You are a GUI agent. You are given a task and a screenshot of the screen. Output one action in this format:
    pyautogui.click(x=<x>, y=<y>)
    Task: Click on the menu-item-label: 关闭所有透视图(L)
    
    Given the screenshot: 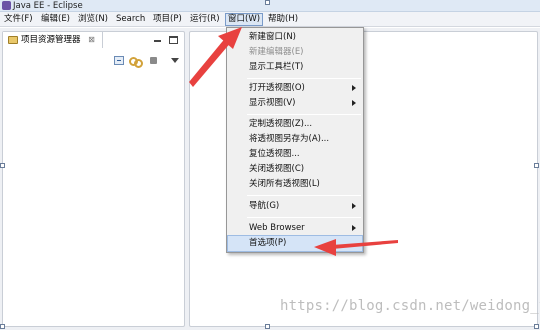 What is the action you would take?
    pyautogui.click(x=284, y=184)
    